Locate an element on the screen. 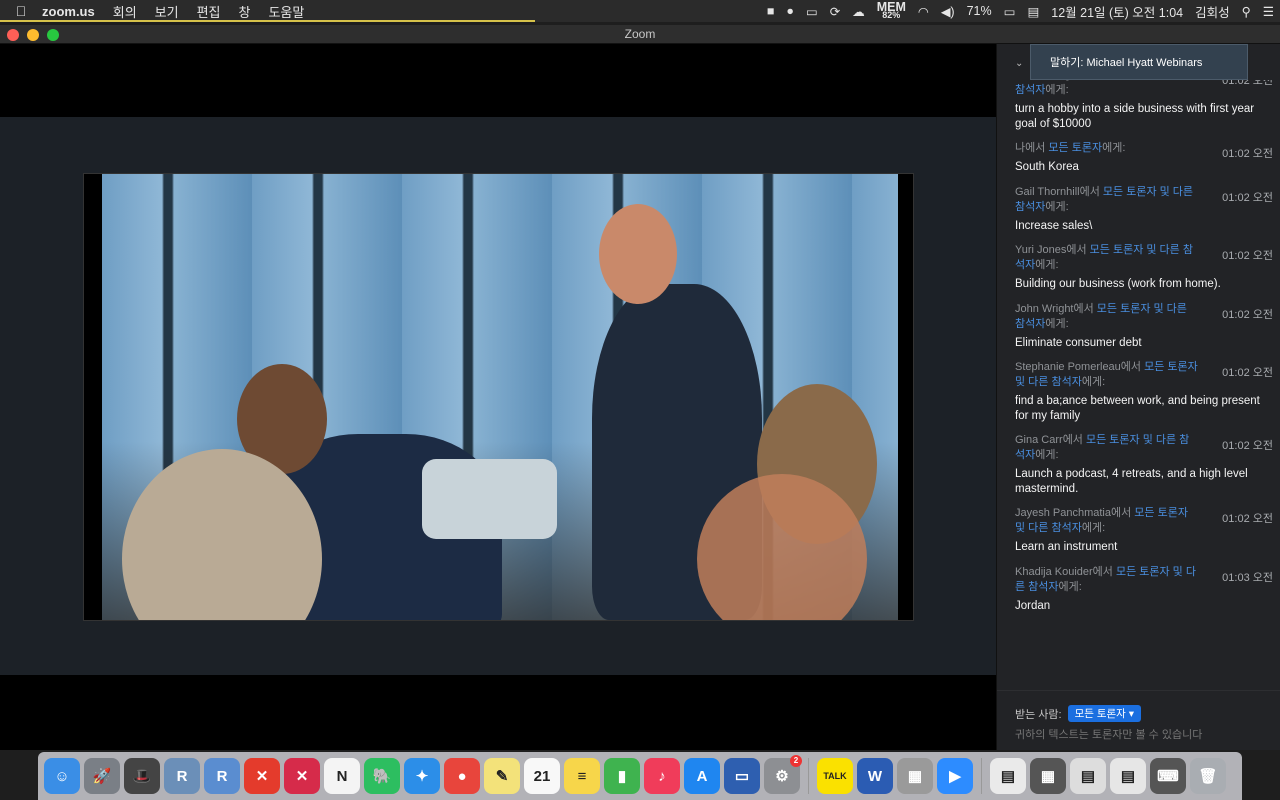  calendar-glyph: 21 is located at coordinates (542, 776).